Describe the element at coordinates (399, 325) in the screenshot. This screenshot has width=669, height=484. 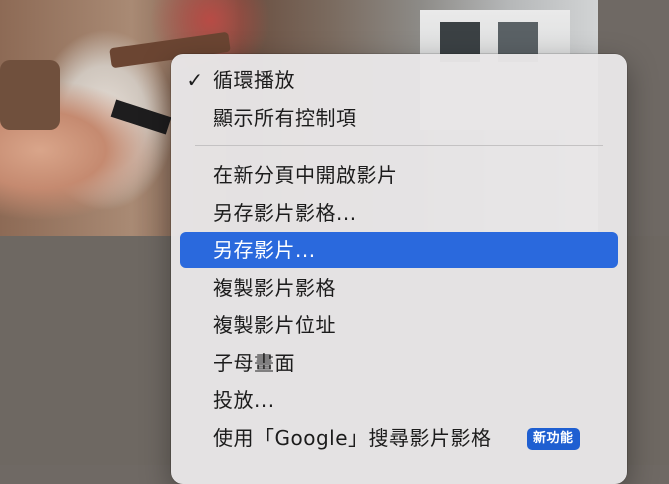
I see `menu-item-copy-video-address: 複製影片位址` at that location.